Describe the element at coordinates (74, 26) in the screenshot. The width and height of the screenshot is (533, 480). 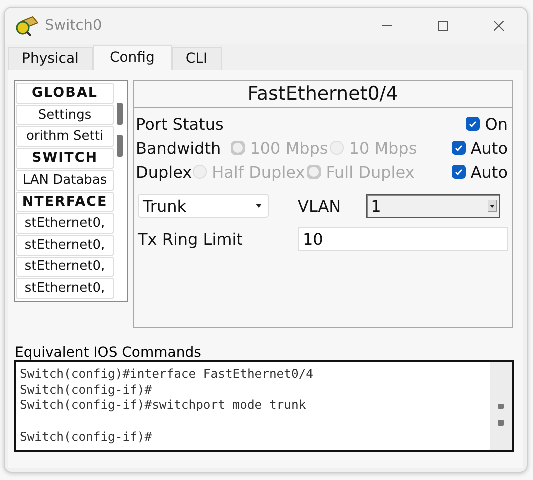
I see `window-title: Switch0` at that location.